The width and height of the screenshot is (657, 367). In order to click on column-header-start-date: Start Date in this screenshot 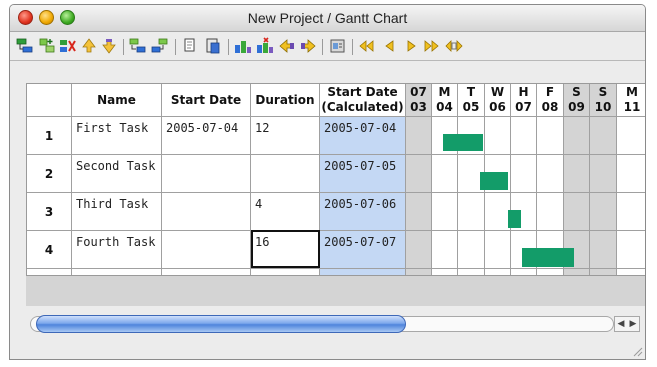, I will do `click(206, 100)`.